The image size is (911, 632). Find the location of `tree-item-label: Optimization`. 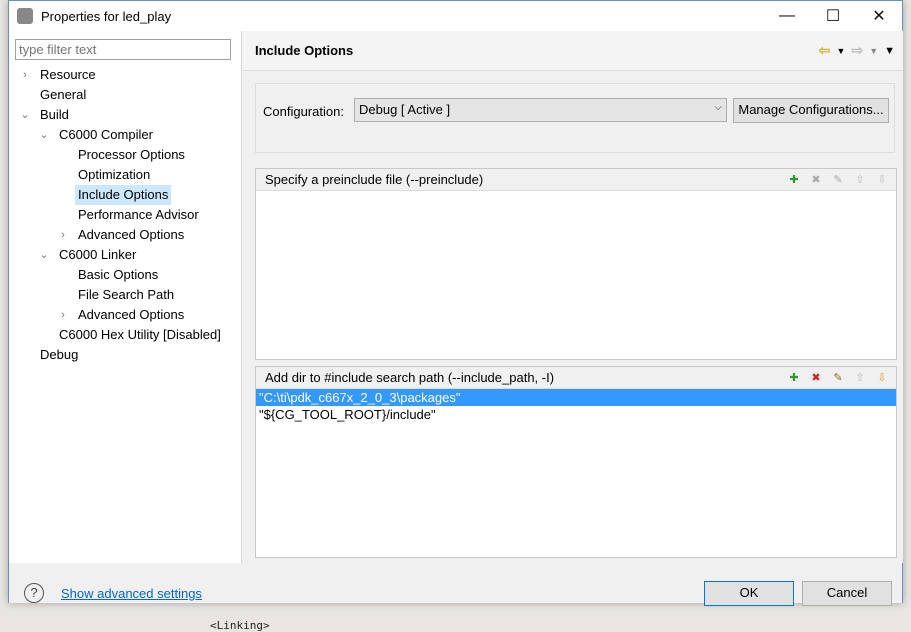

tree-item-label: Optimization is located at coordinates (114, 174).